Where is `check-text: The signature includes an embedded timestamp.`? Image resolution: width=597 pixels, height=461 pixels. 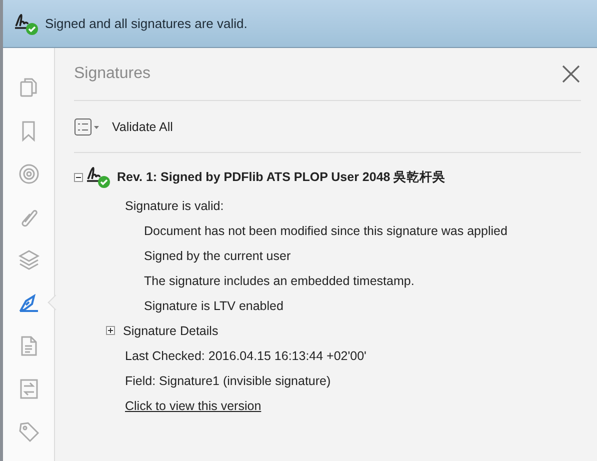 check-text: The signature includes an embedded timestamp. is located at coordinates (279, 281).